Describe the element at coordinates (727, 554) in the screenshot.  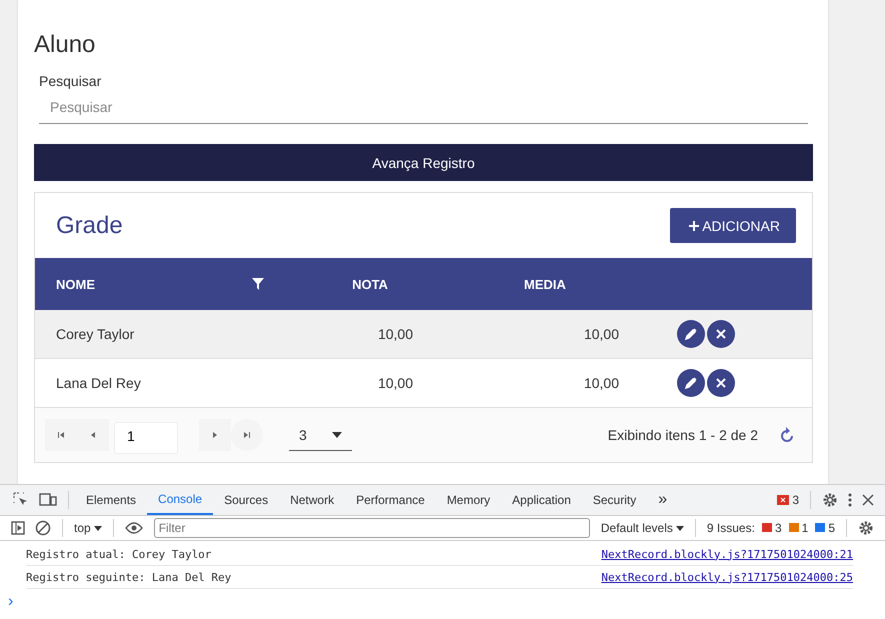
I see `source-link: NextRecord.blockly.js?1717501024000:21` at that location.